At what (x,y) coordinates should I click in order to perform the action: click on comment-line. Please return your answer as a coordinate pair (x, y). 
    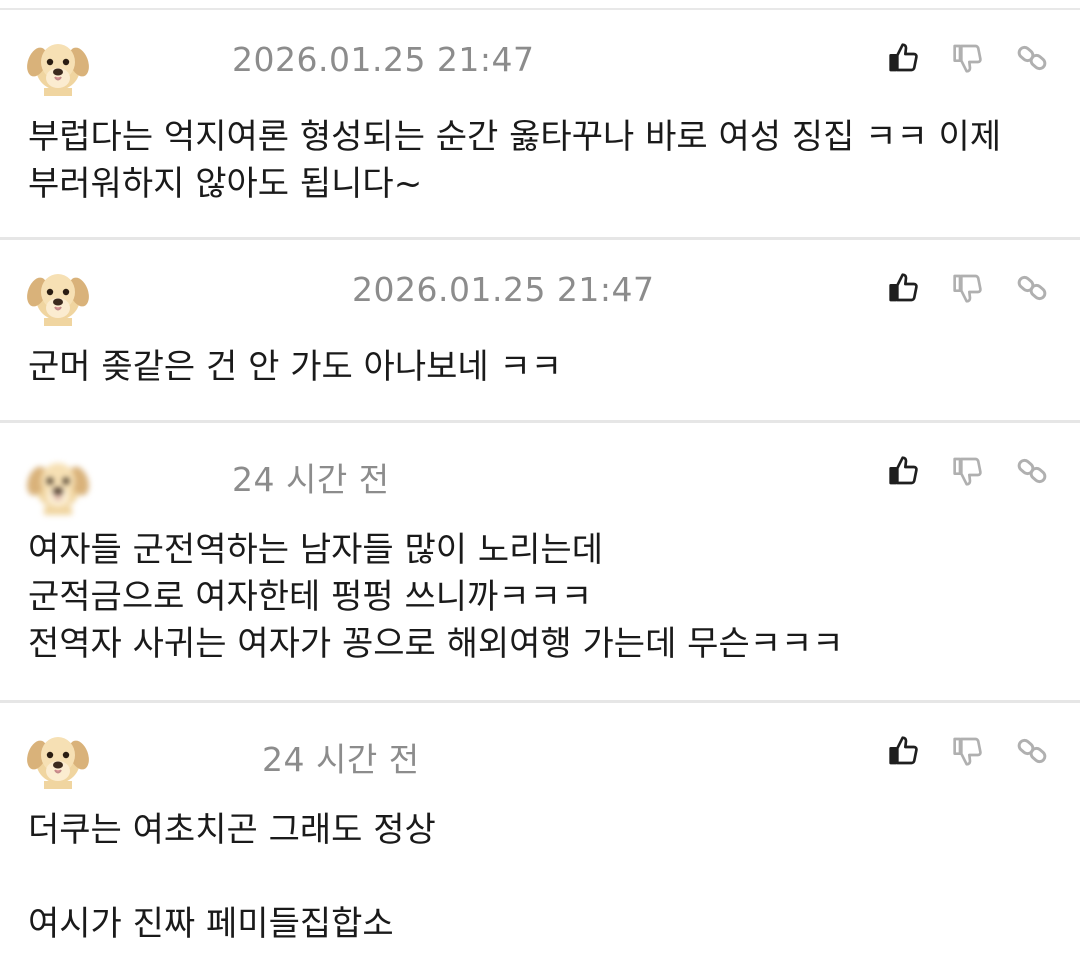
    Looking at the image, I should click on (232, 877).